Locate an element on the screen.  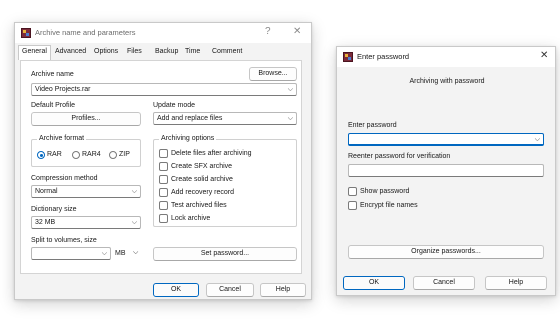
show-password-checkbox is located at coordinates (352, 191).